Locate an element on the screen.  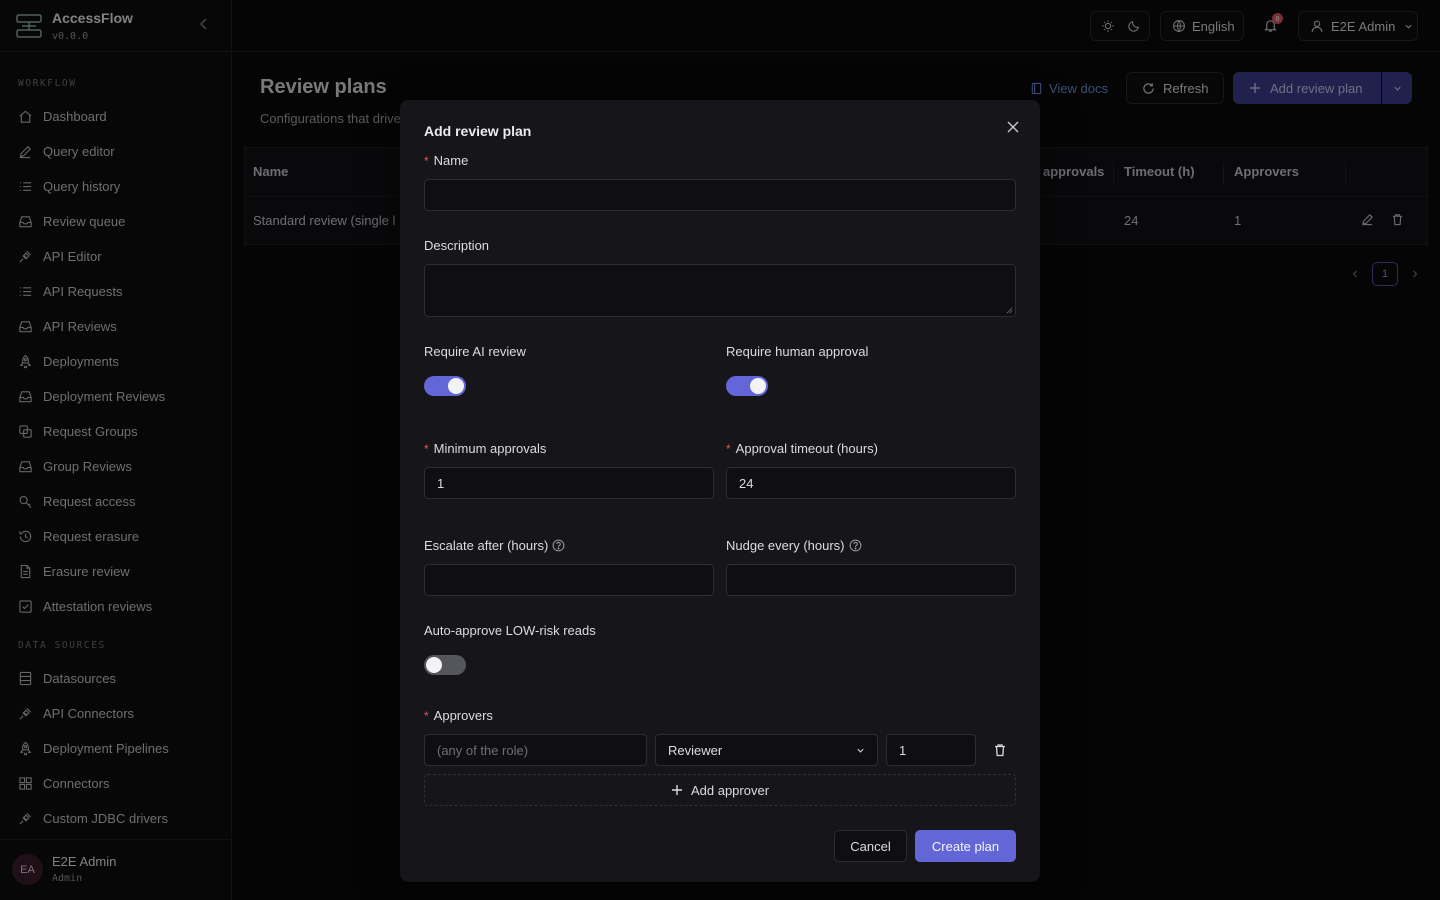
timeout-label-text: Approval timeout (hours) is located at coordinates (807, 448).